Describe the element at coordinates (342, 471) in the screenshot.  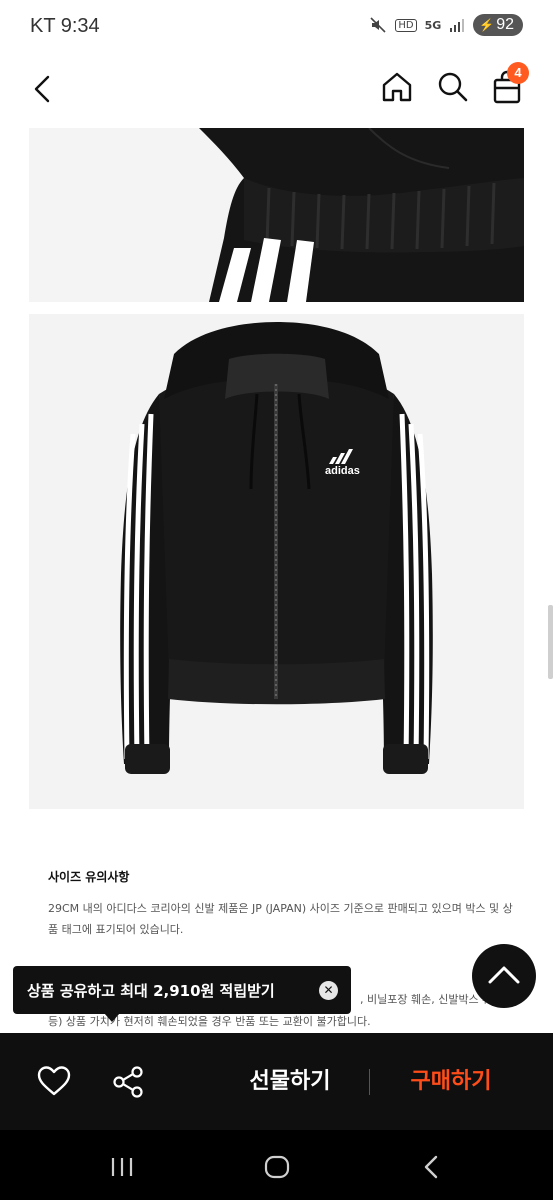
I see `svg-text: adidas` at that location.